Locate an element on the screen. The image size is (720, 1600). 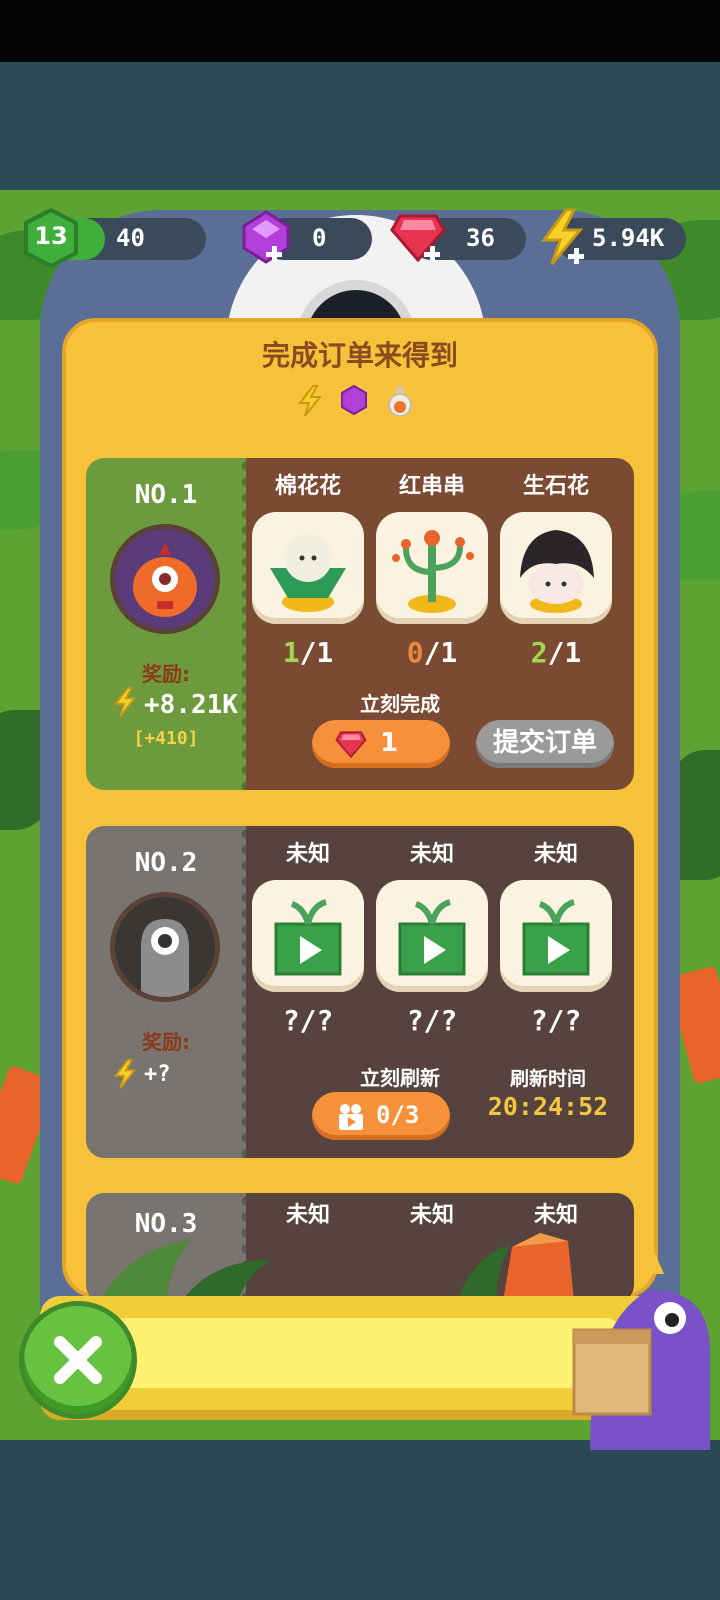
item-name: 生石花 is located at coordinates (555, 486).